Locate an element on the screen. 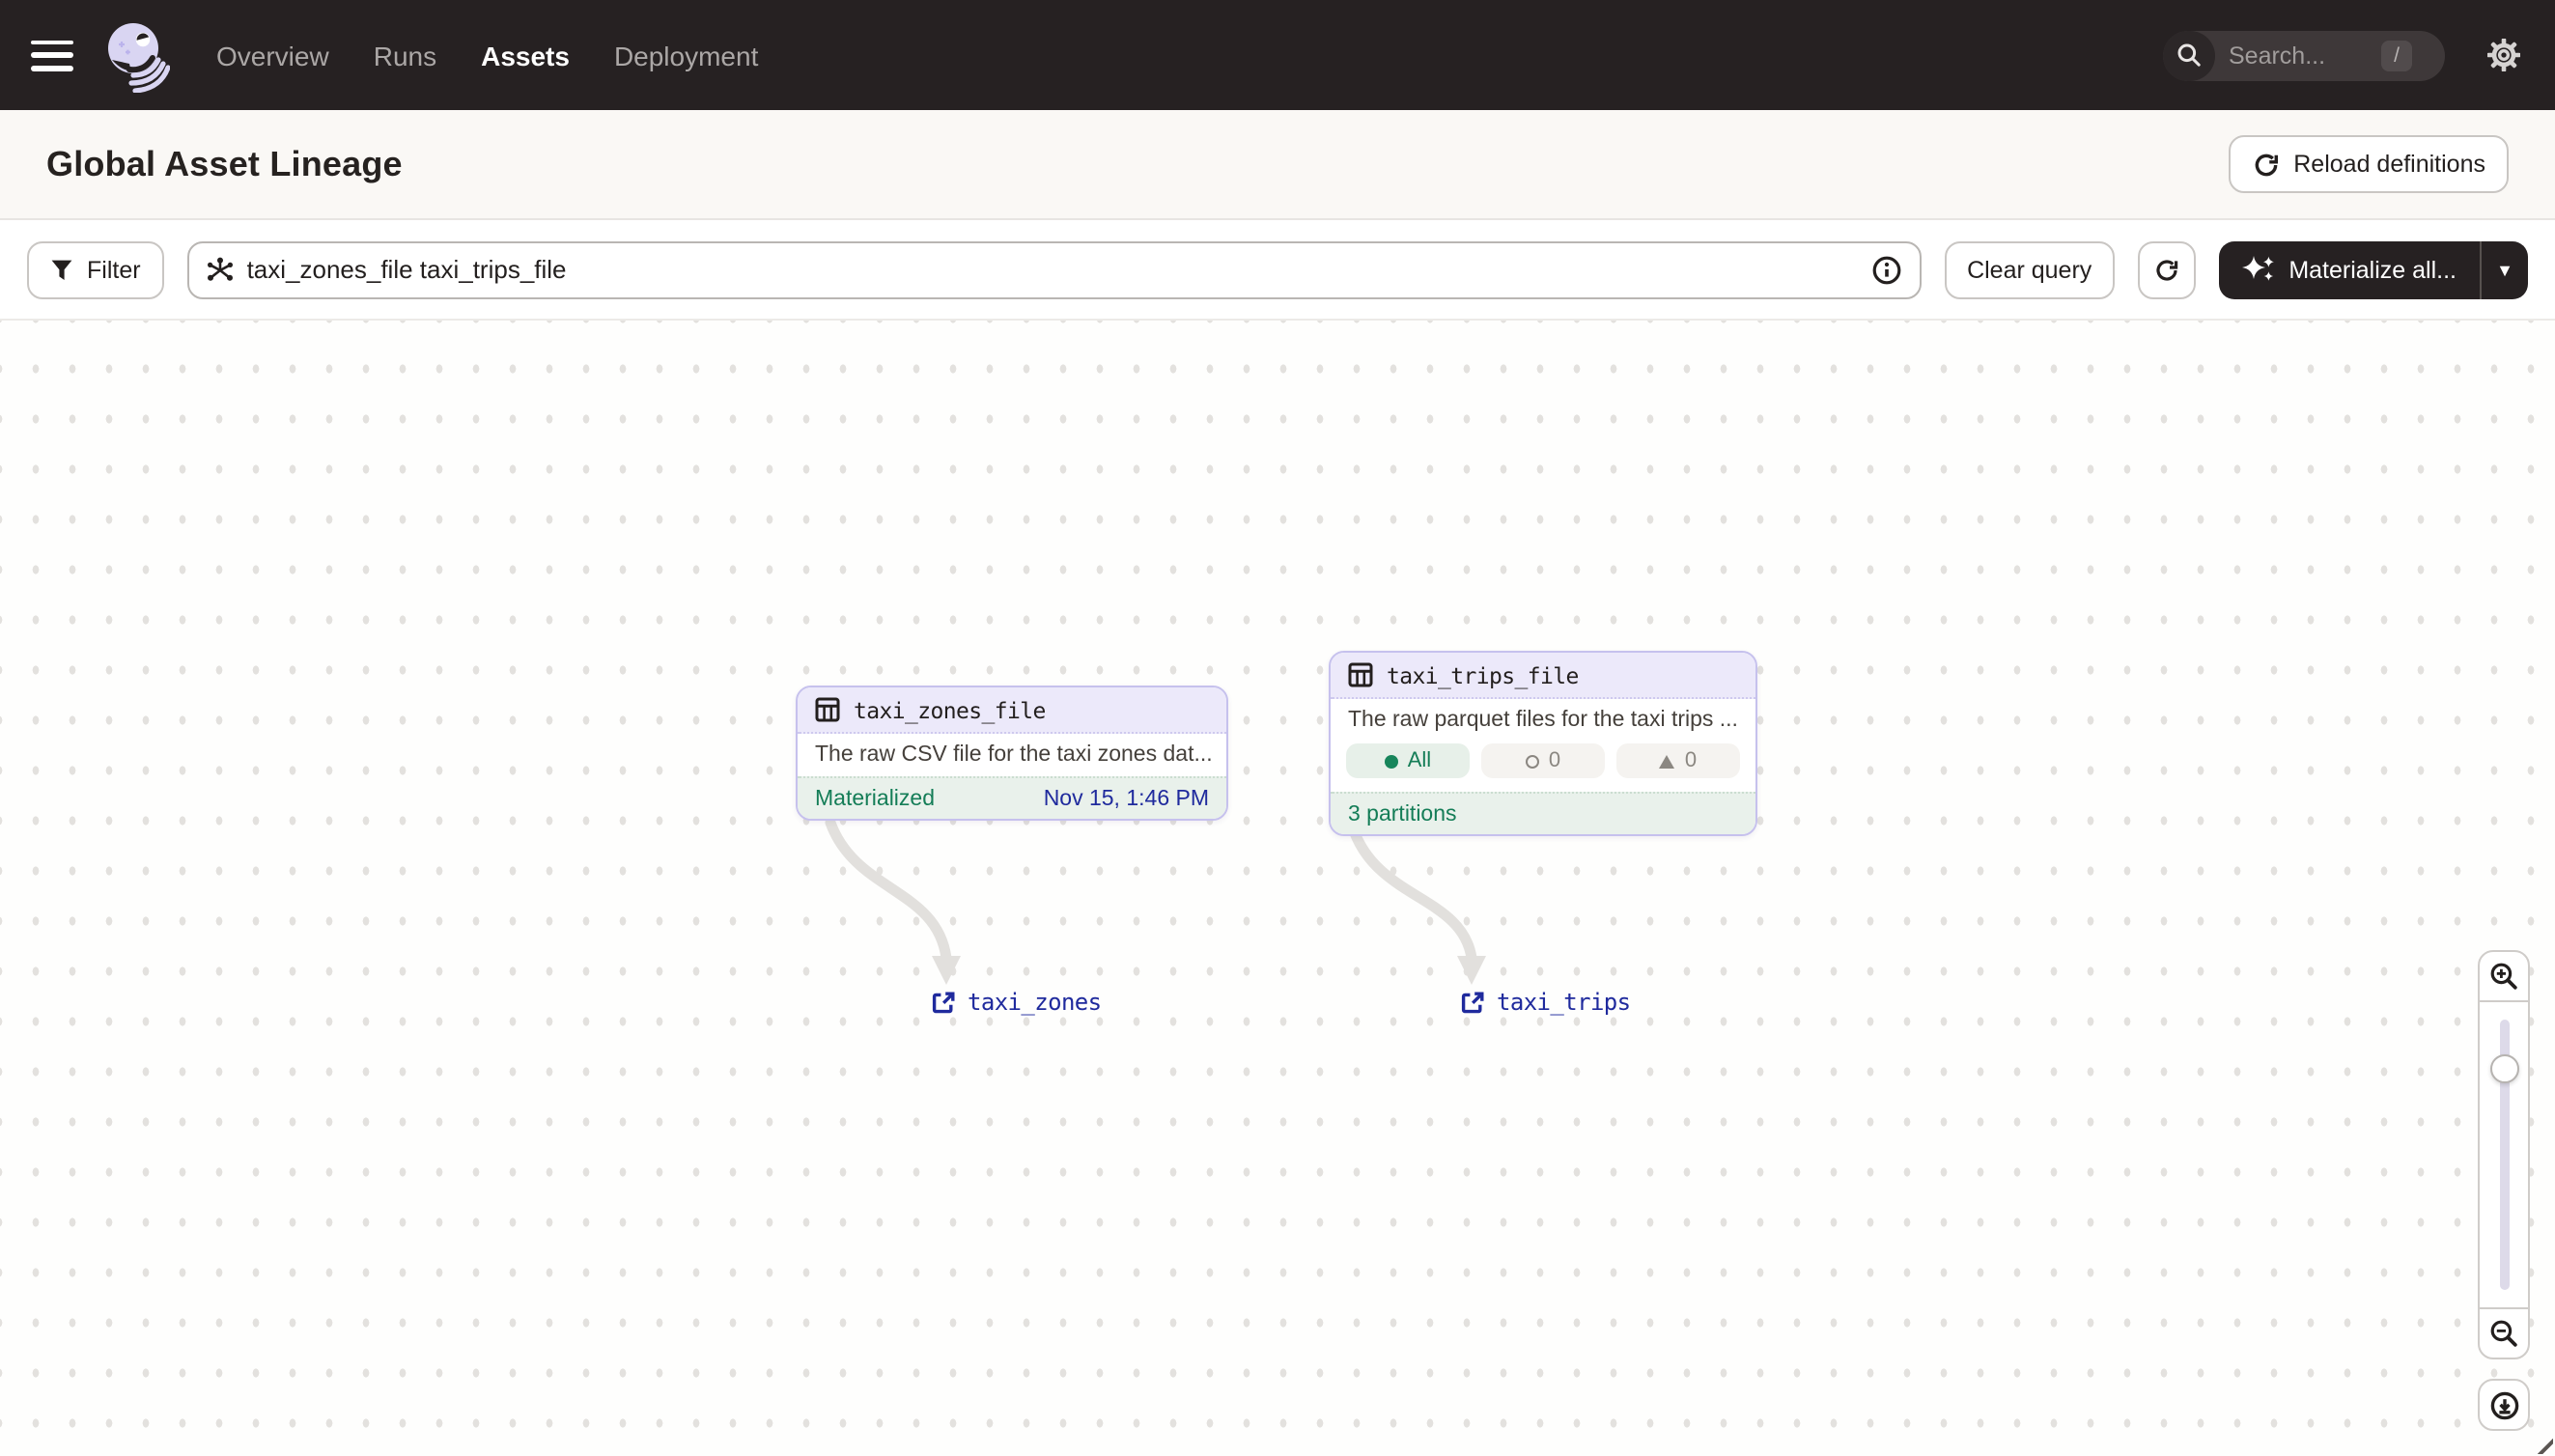  zoom-out-button is located at coordinates (2504, 1334).